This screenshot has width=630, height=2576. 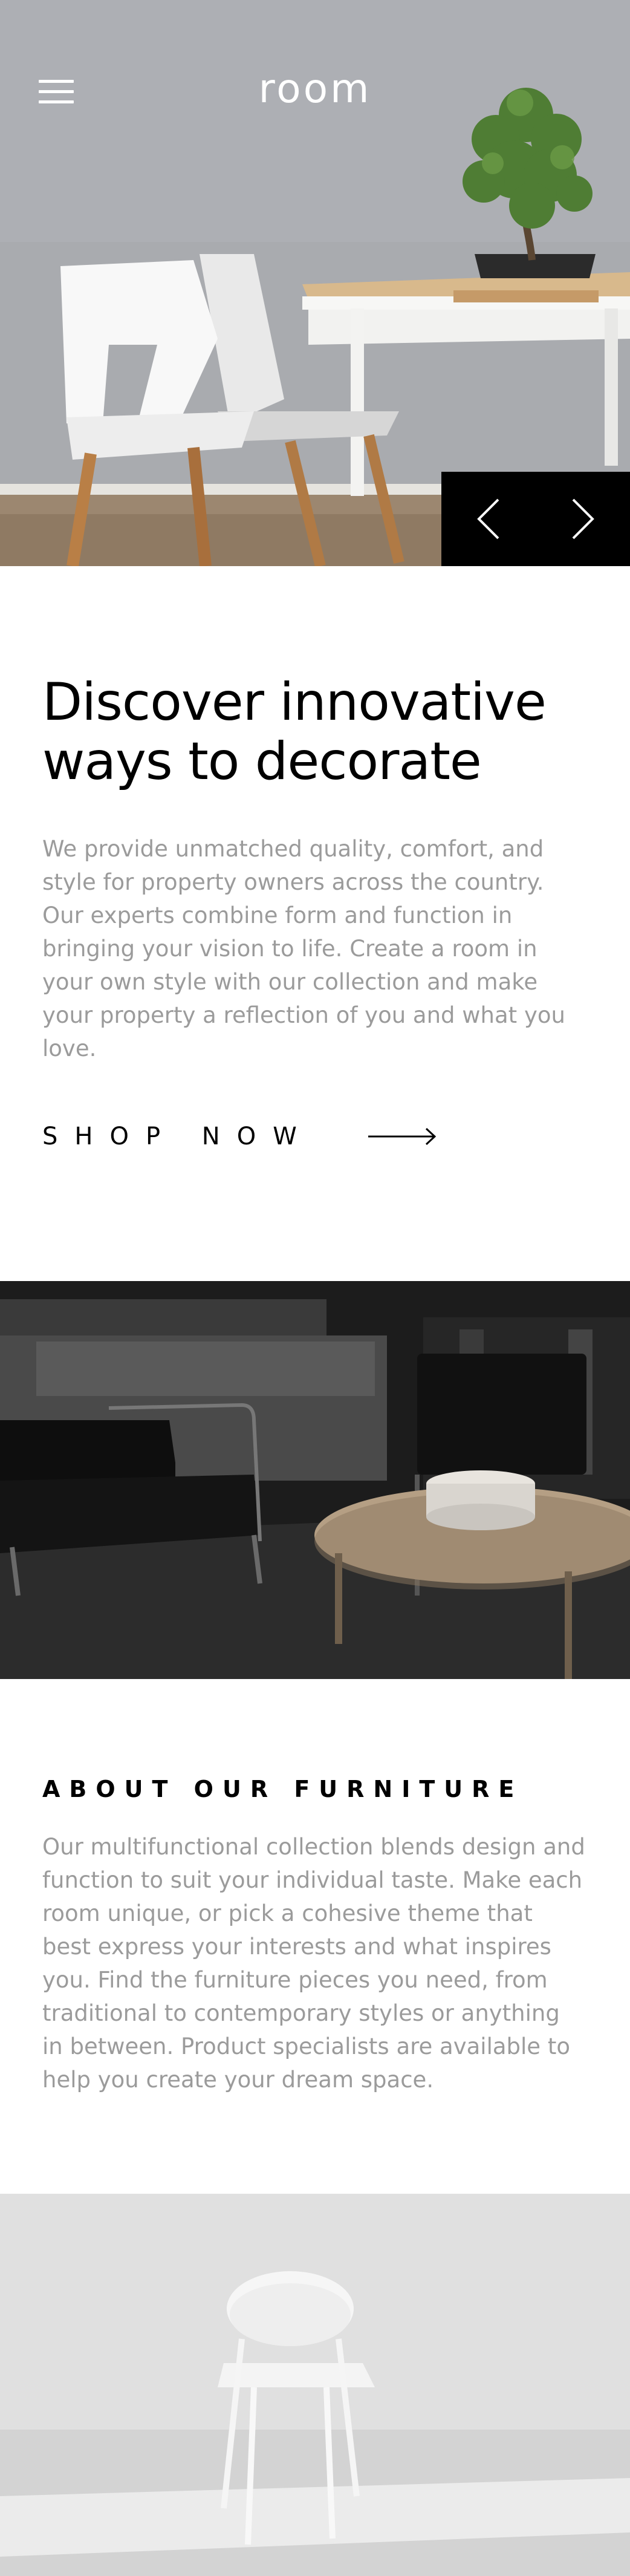 I want to click on intro-headline: Discover innovative ways to decorate, so click(x=294, y=732).